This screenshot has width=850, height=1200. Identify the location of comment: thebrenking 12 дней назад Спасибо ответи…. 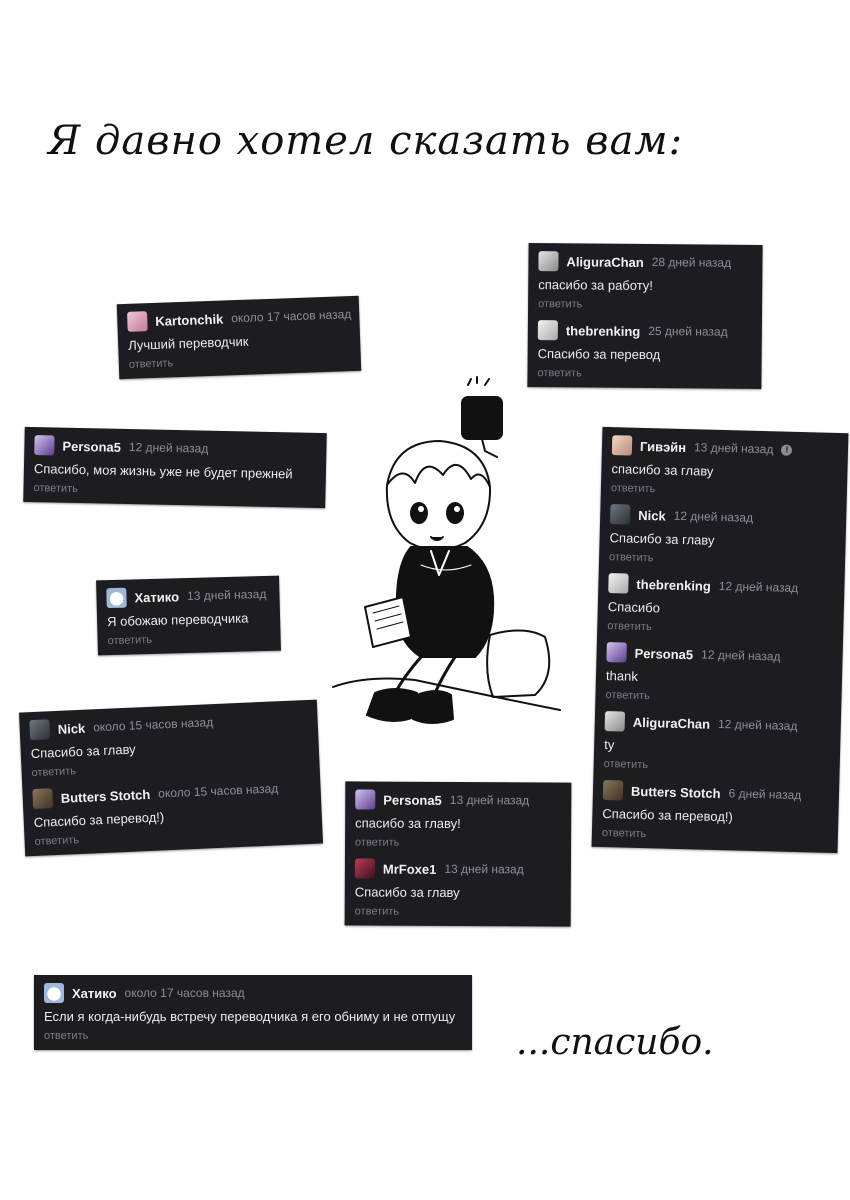
(721, 604).